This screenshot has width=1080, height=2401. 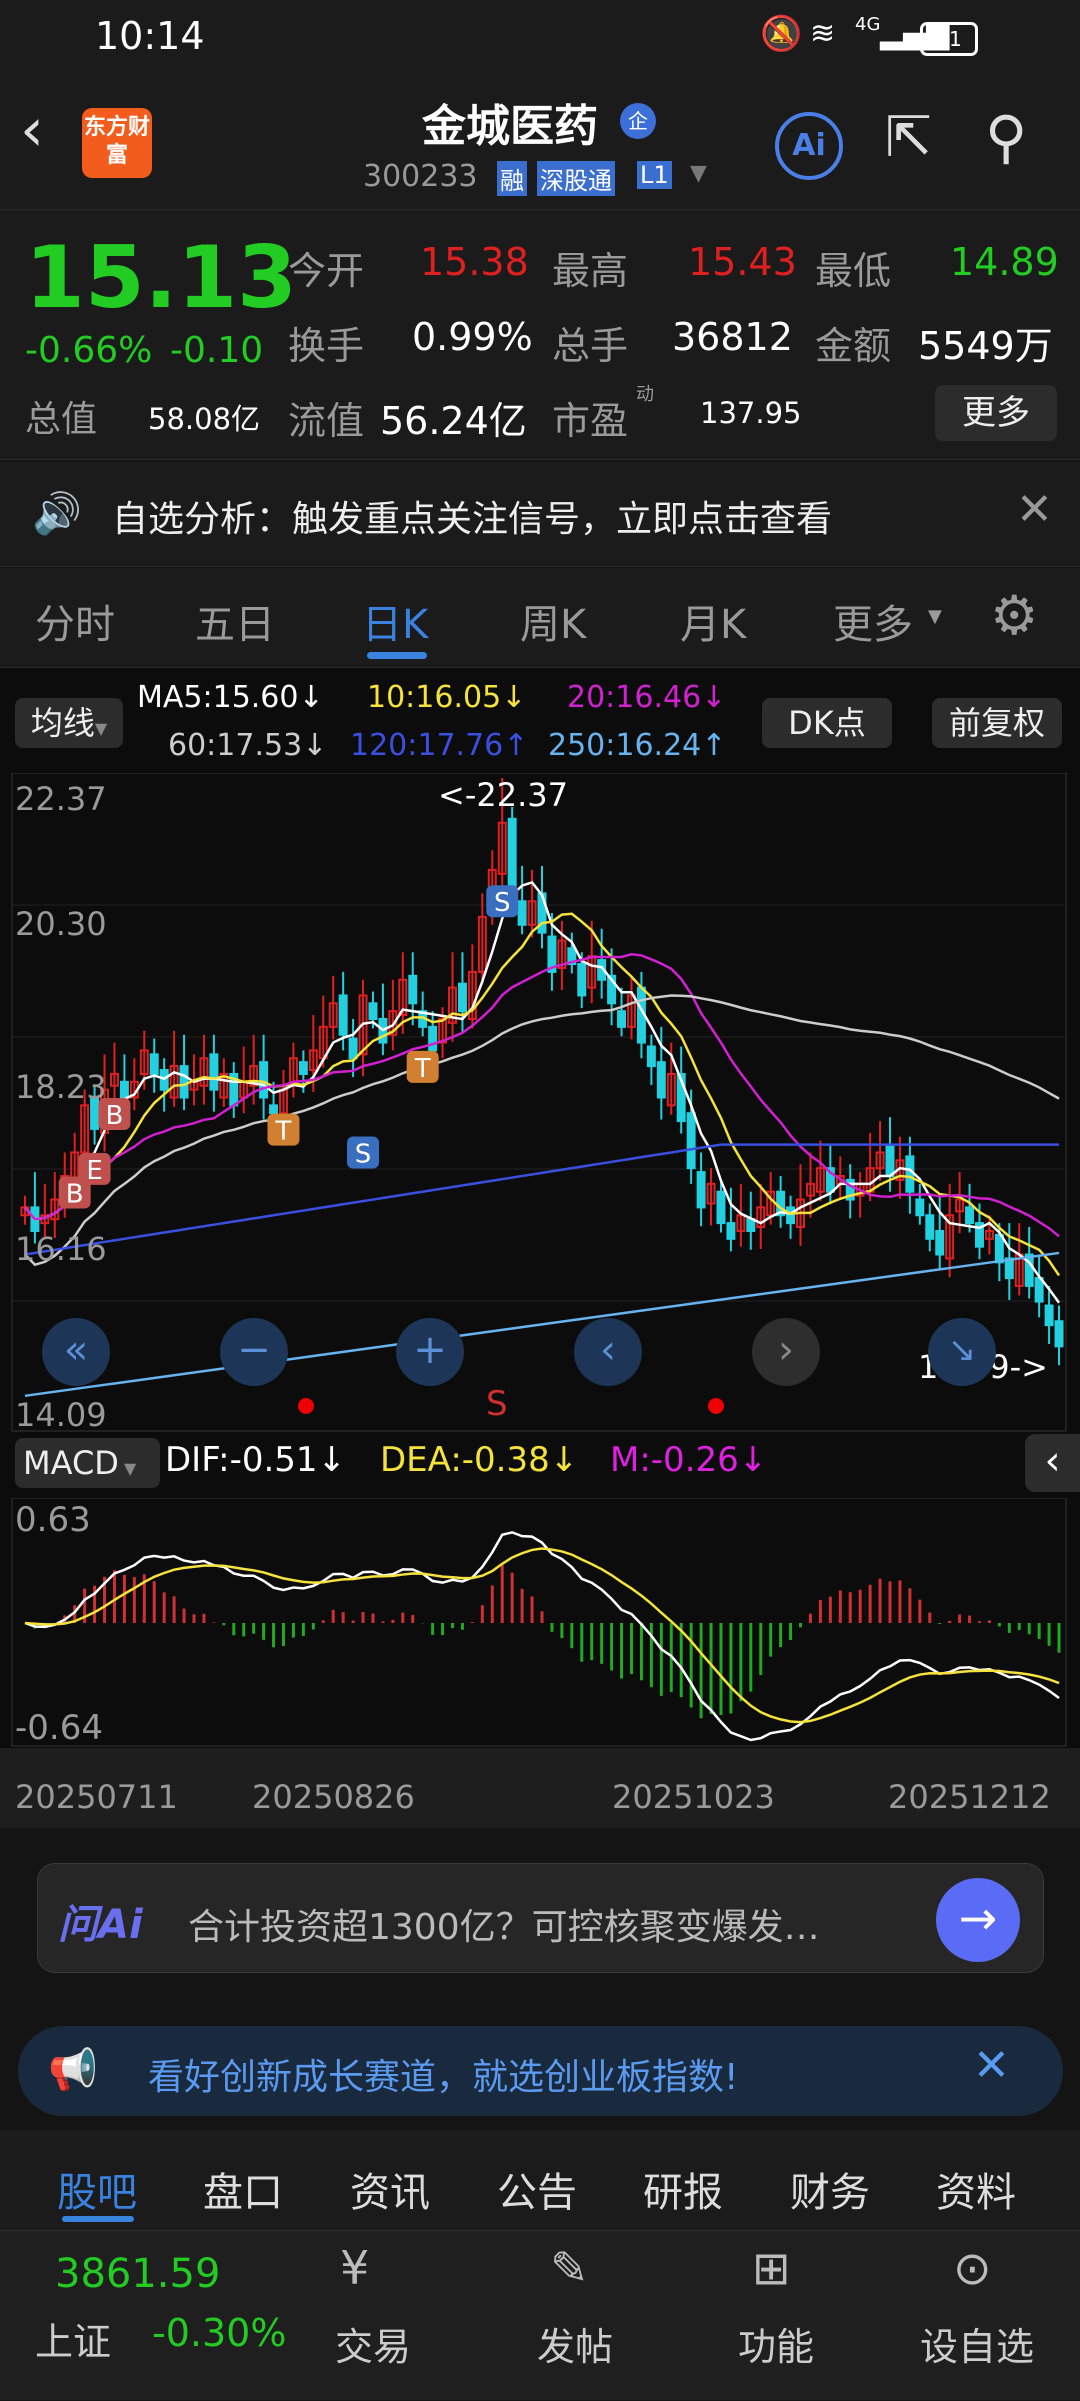 I want to click on gear-icon: ⚙, so click(x=1014, y=615).